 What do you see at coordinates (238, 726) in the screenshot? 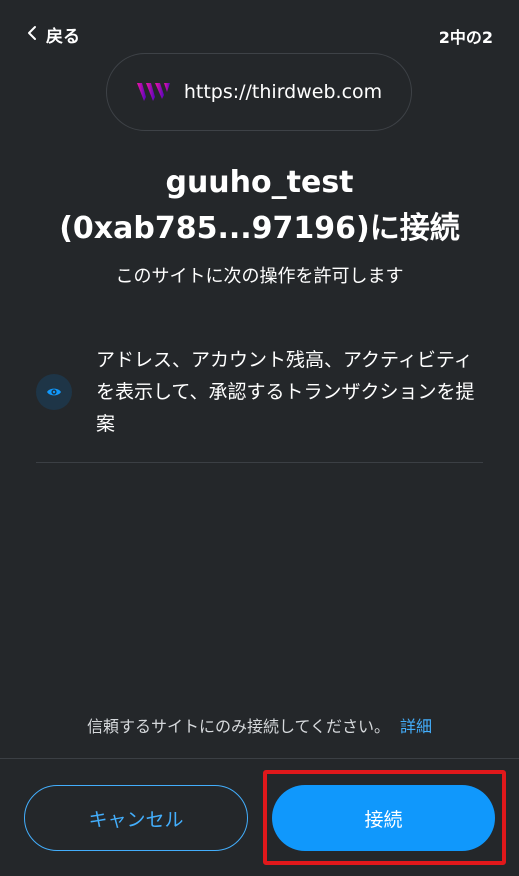
I see `trust-note-text: 信頼するサイトにのみ接続してください。` at bounding box center [238, 726].